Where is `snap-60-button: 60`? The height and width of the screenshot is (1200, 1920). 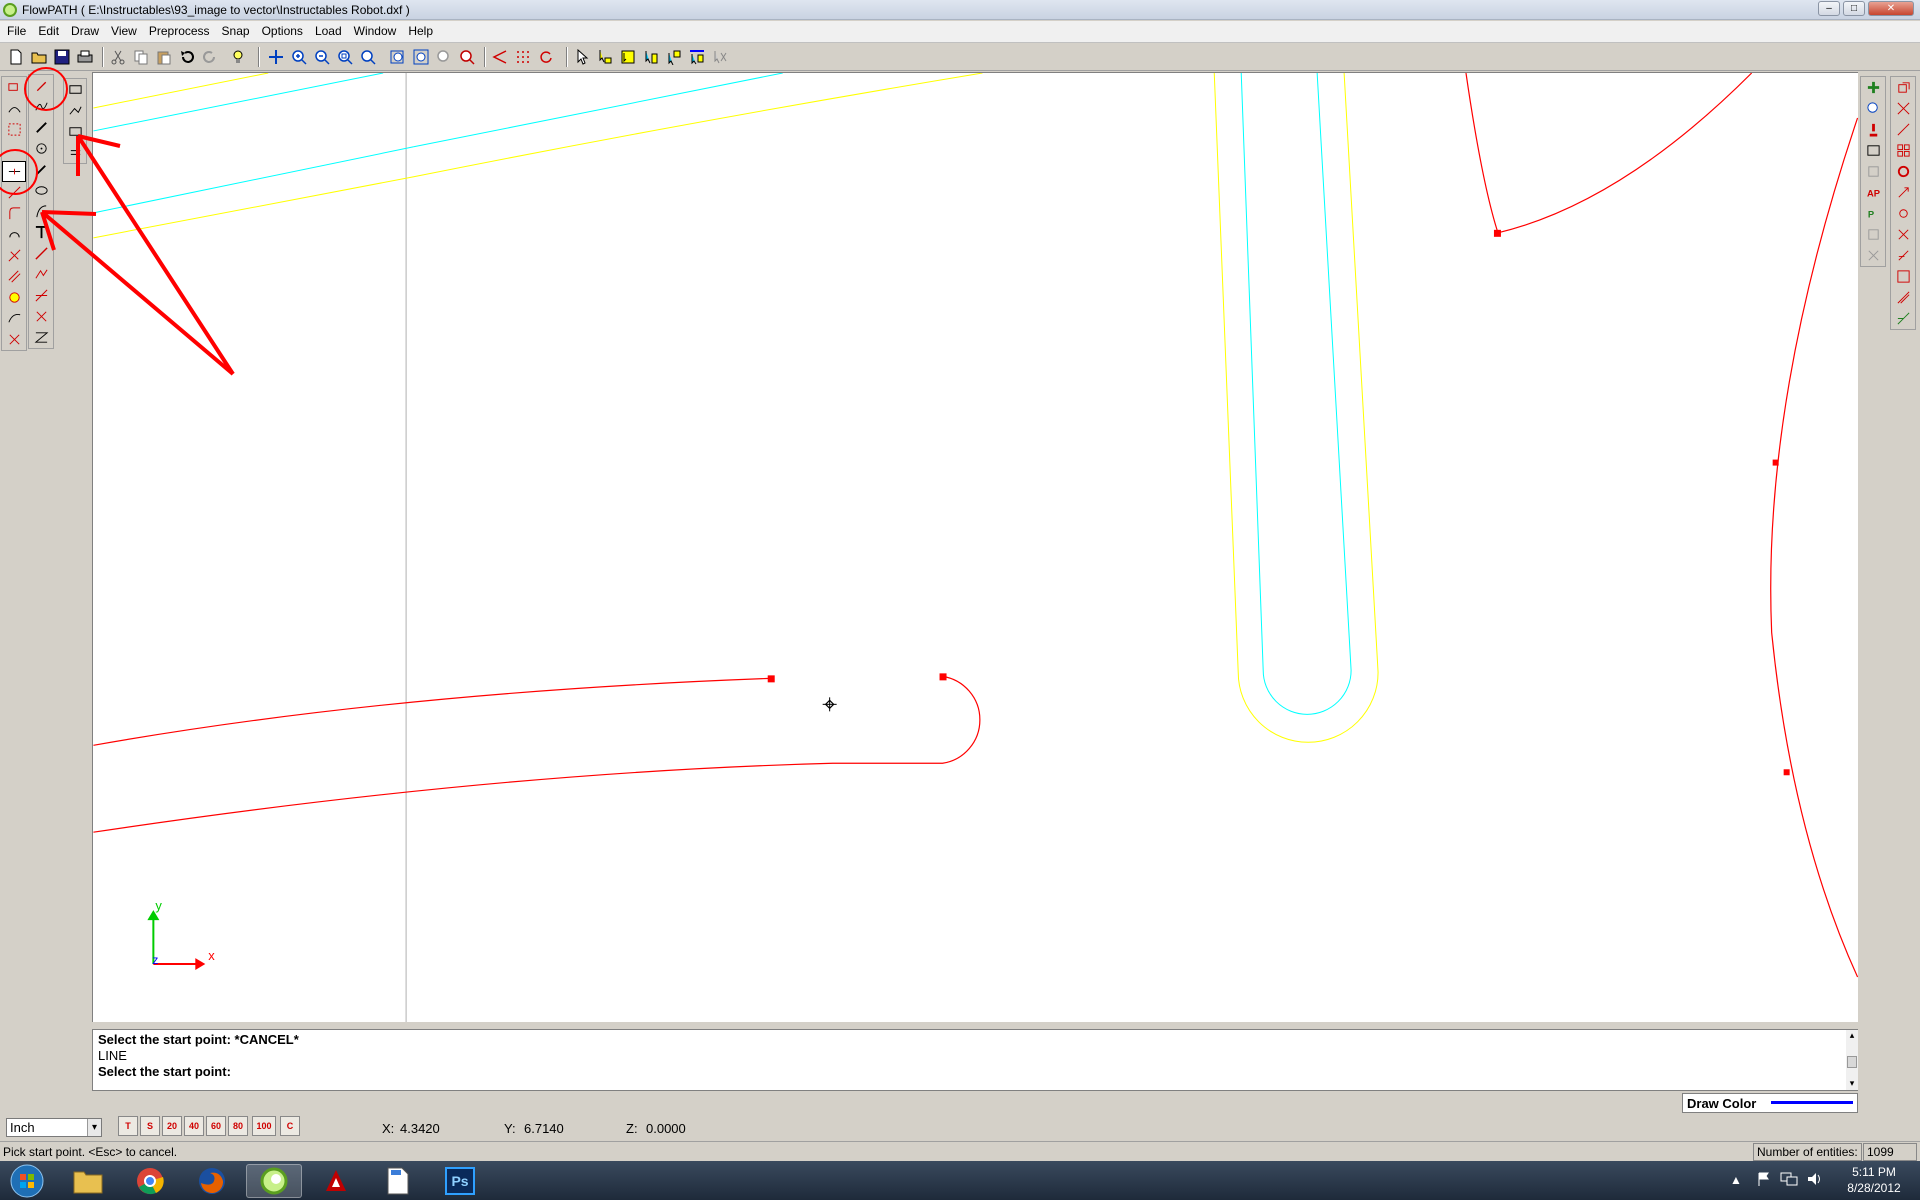 snap-60-button: 60 is located at coordinates (216, 1126).